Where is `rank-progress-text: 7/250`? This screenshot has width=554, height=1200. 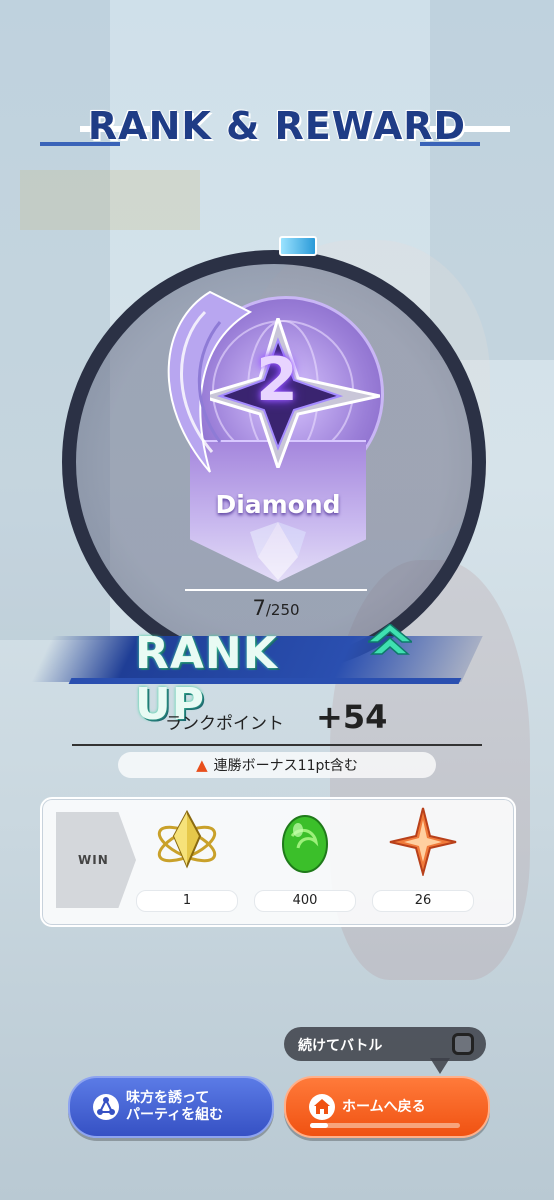 rank-progress-text: 7/250 is located at coordinates (276, 608).